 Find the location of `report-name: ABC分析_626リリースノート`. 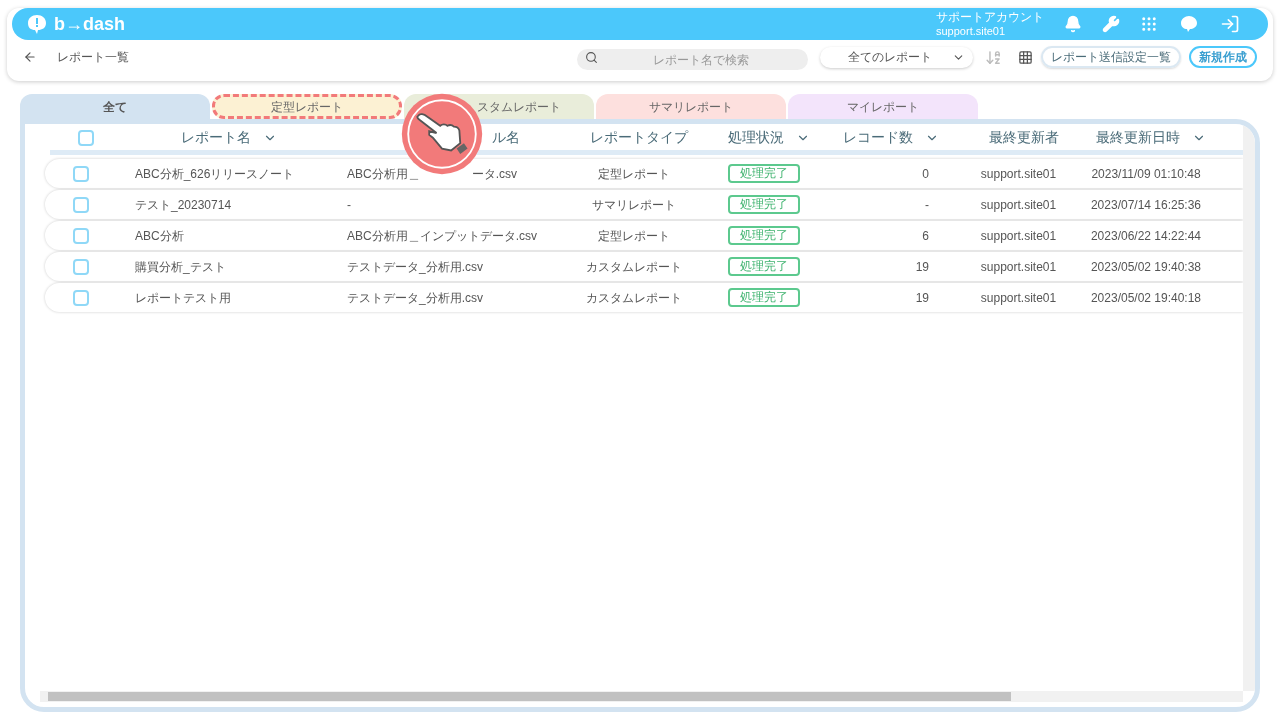

report-name: ABC分析_626リリースノート is located at coordinates (215, 174).